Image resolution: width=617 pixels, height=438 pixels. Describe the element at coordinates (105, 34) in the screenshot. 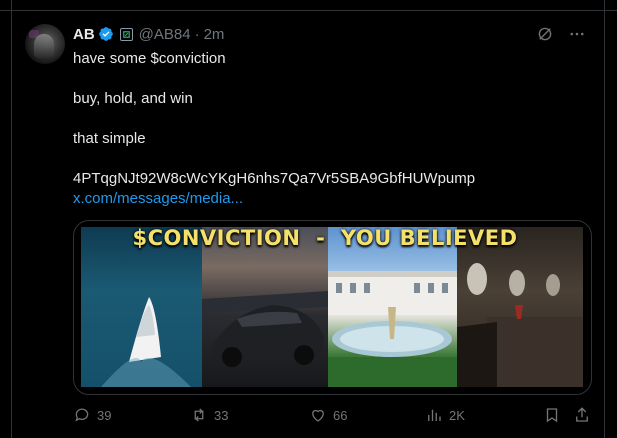

I see `verified-badge-icon` at that location.